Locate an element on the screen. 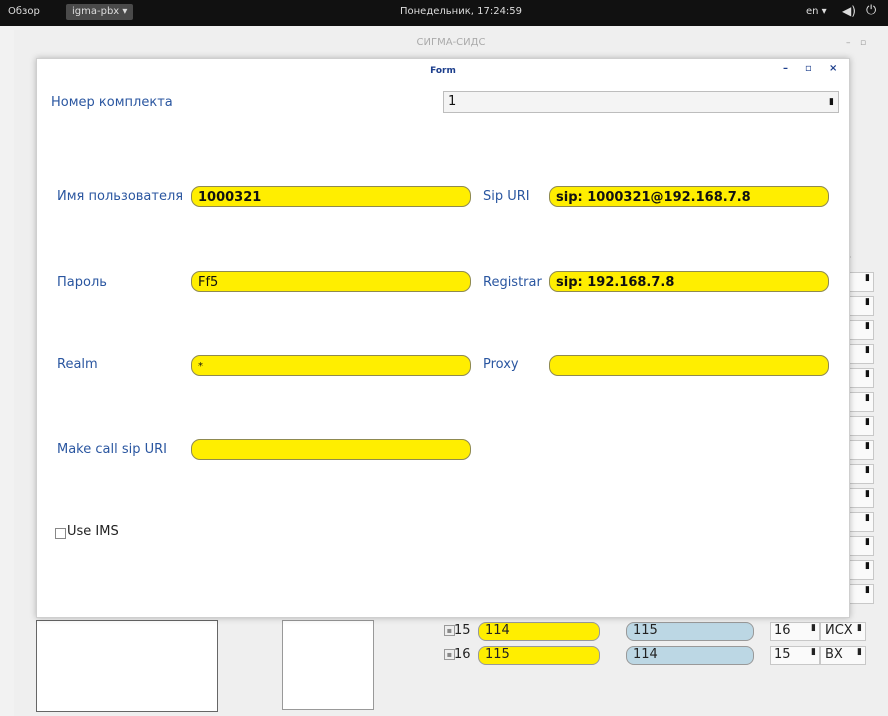 The width and height of the screenshot is (888, 716). power-icon: ⏻ is located at coordinates (871, 10).